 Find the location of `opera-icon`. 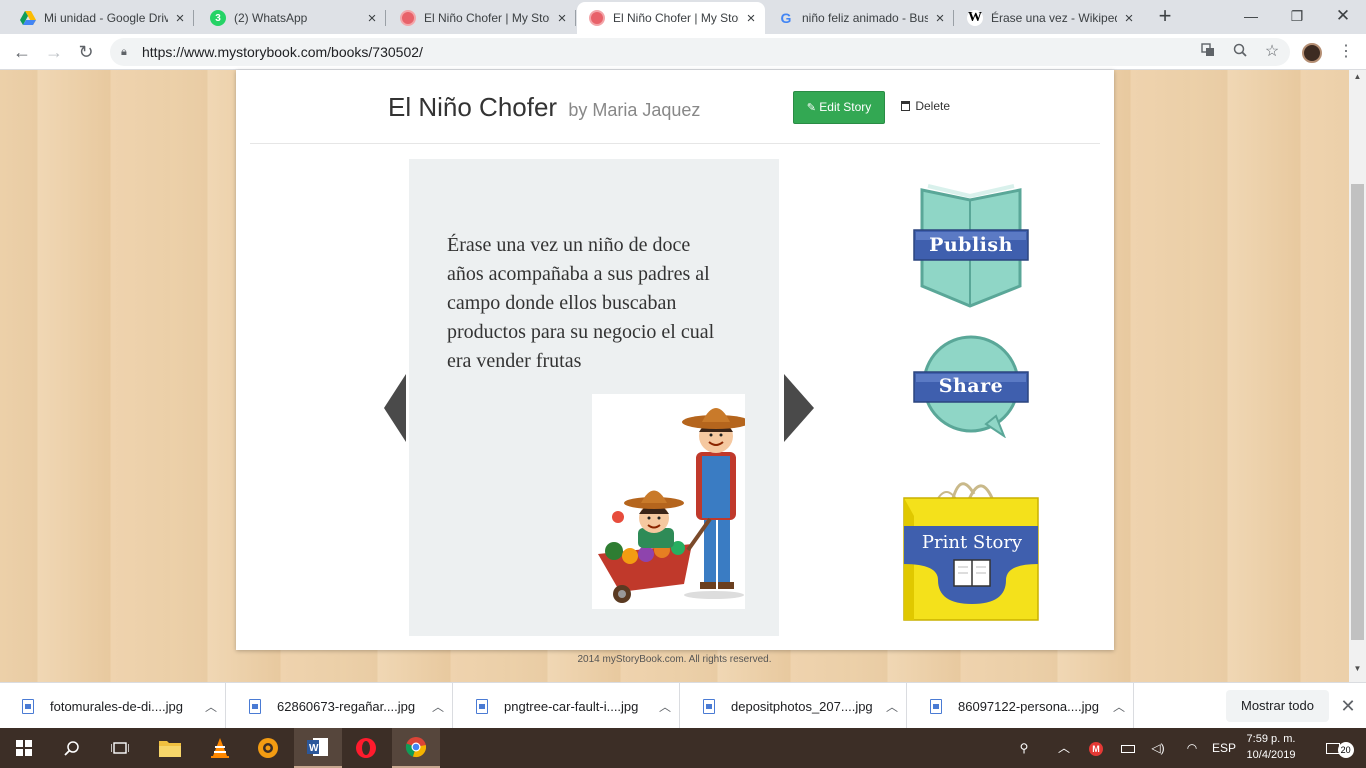

opera-icon is located at coordinates (366, 748).